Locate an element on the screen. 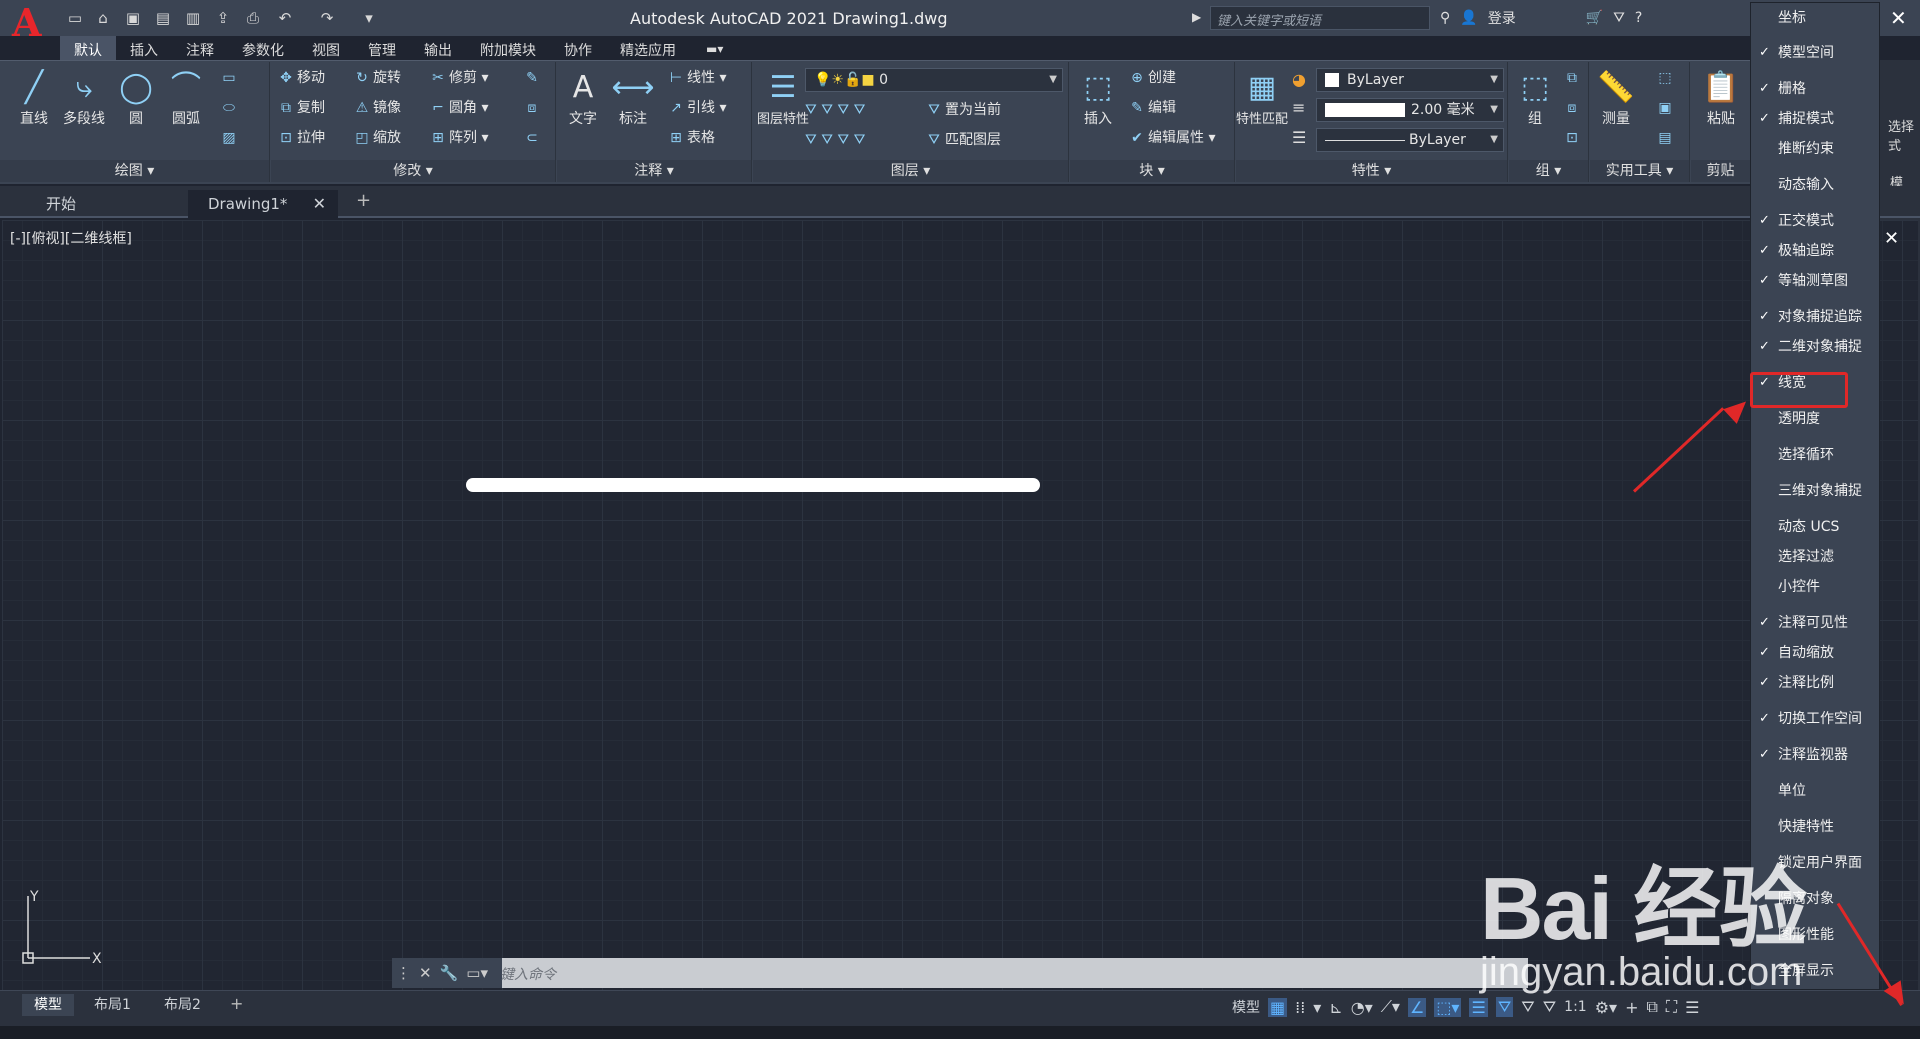 Image resolution: width=1920 pixels, height=1039 pixels. rectangle-tool: ▭ is located at coordinates (229, 78).